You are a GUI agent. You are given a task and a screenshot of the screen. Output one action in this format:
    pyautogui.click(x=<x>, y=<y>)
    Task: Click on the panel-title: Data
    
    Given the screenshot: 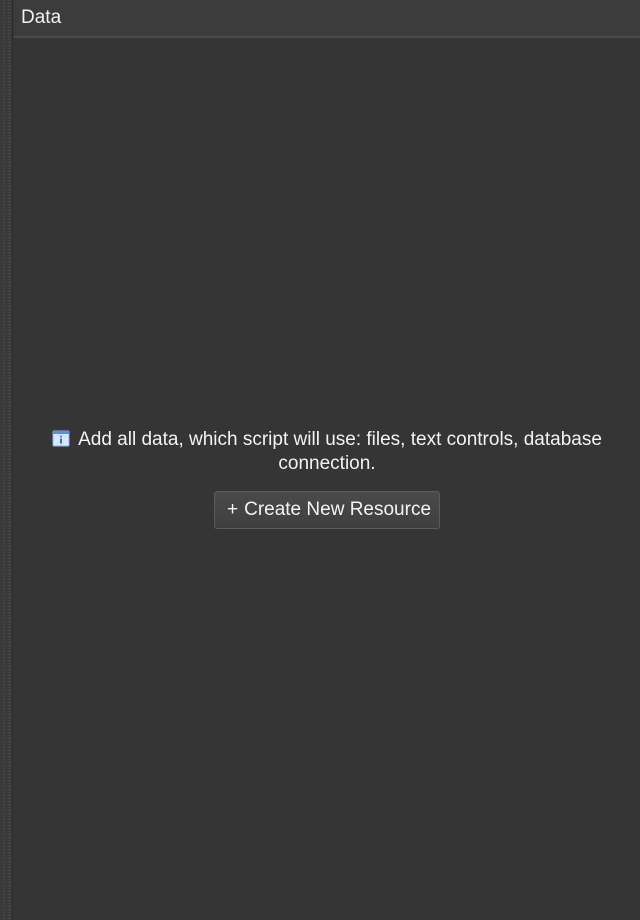 What is the action you would take?
    pyautogui.click(x=41, y=17)
    